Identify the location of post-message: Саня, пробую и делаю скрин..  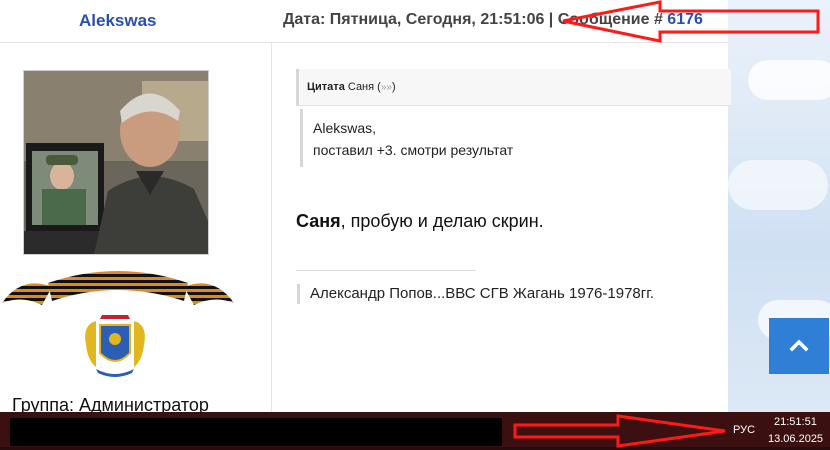
(420, 221).